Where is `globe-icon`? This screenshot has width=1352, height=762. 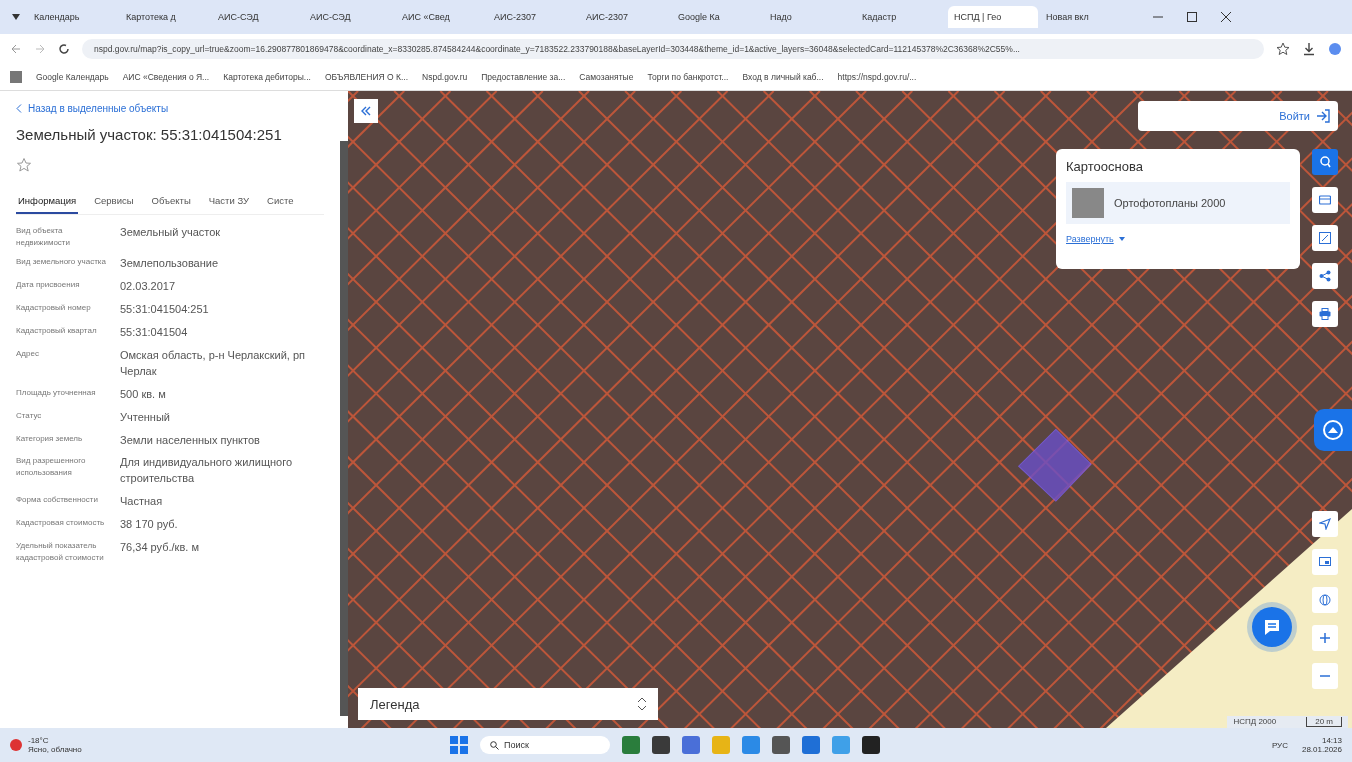 globe-icon is located at coordinates (1325, 600).